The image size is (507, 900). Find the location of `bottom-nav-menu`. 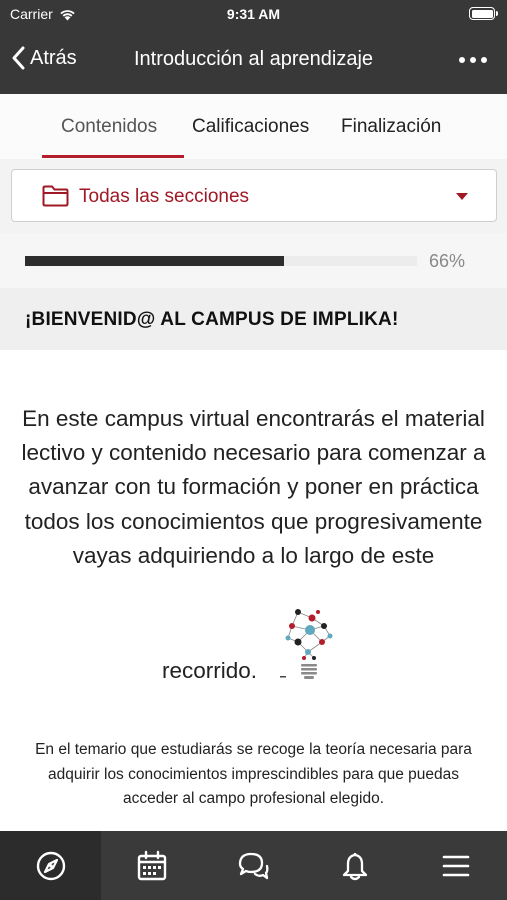

bottom-nav-menu is located at coordinates (456, 865).